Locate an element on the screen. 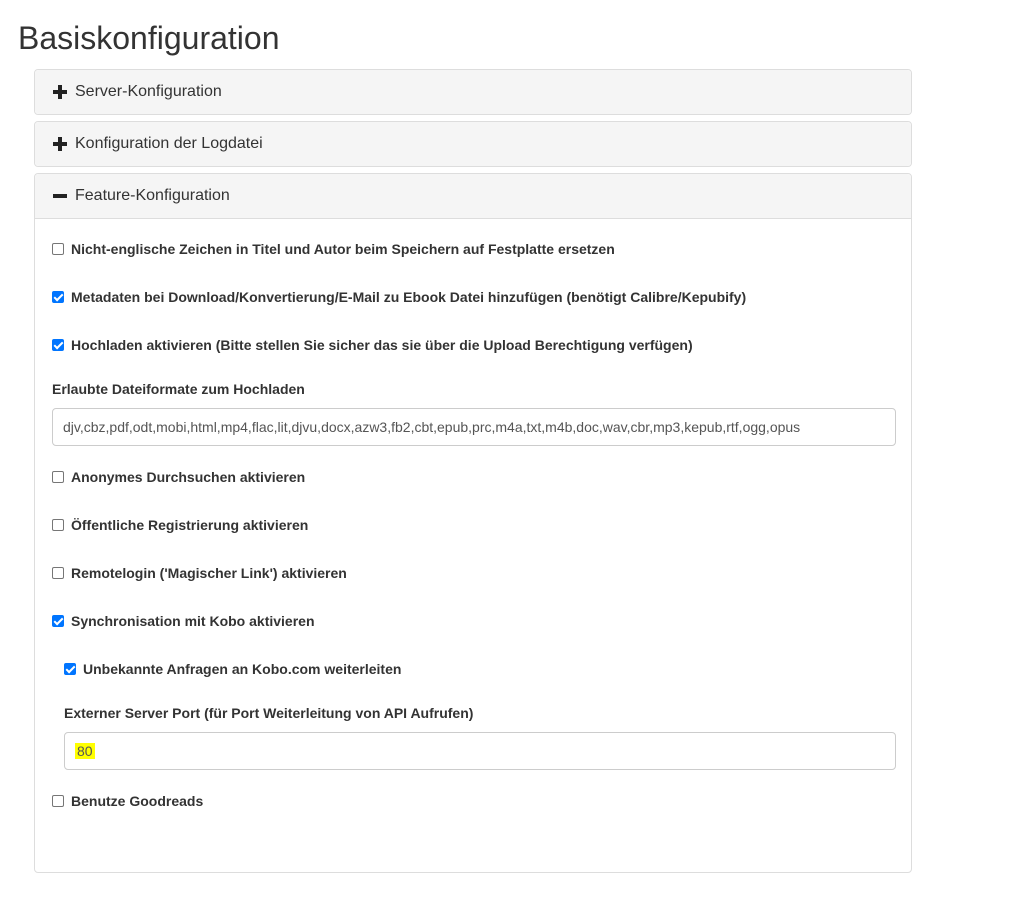 This screenshot has height=919, width=1024. checkbox-goodreads is located at coordinates (58, 801).